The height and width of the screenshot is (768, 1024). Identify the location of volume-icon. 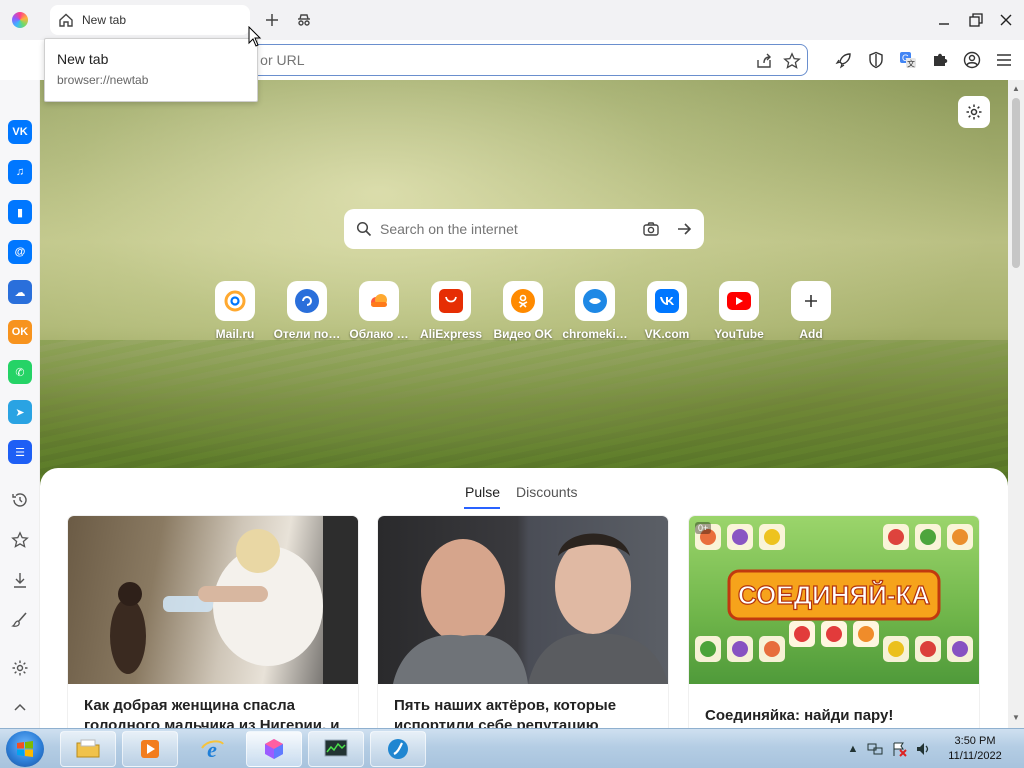
(923, 749).